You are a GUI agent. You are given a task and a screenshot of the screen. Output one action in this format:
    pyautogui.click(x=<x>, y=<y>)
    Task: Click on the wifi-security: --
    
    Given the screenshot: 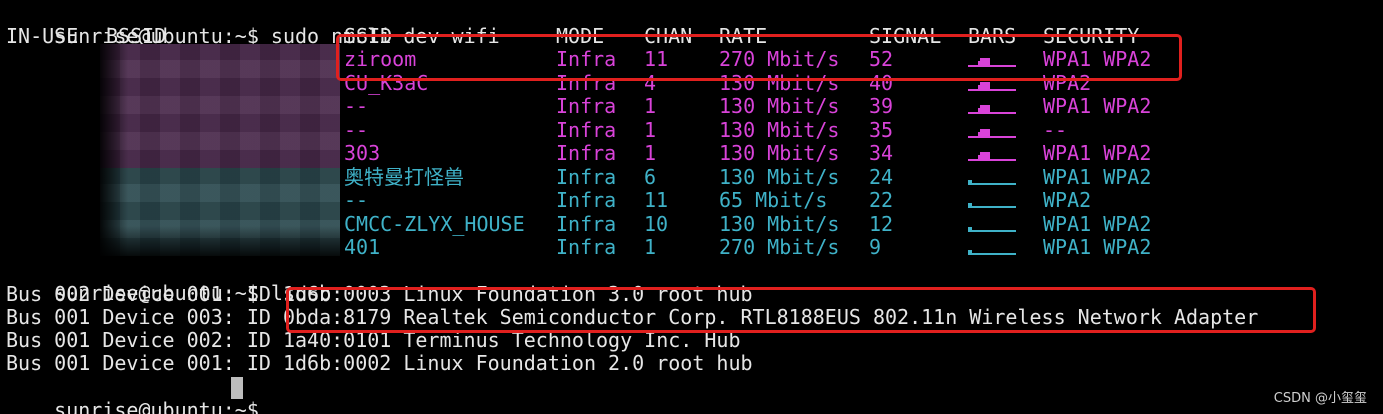 What is the action you would take?
    pyautogui.click(x=1055, y=129)
    